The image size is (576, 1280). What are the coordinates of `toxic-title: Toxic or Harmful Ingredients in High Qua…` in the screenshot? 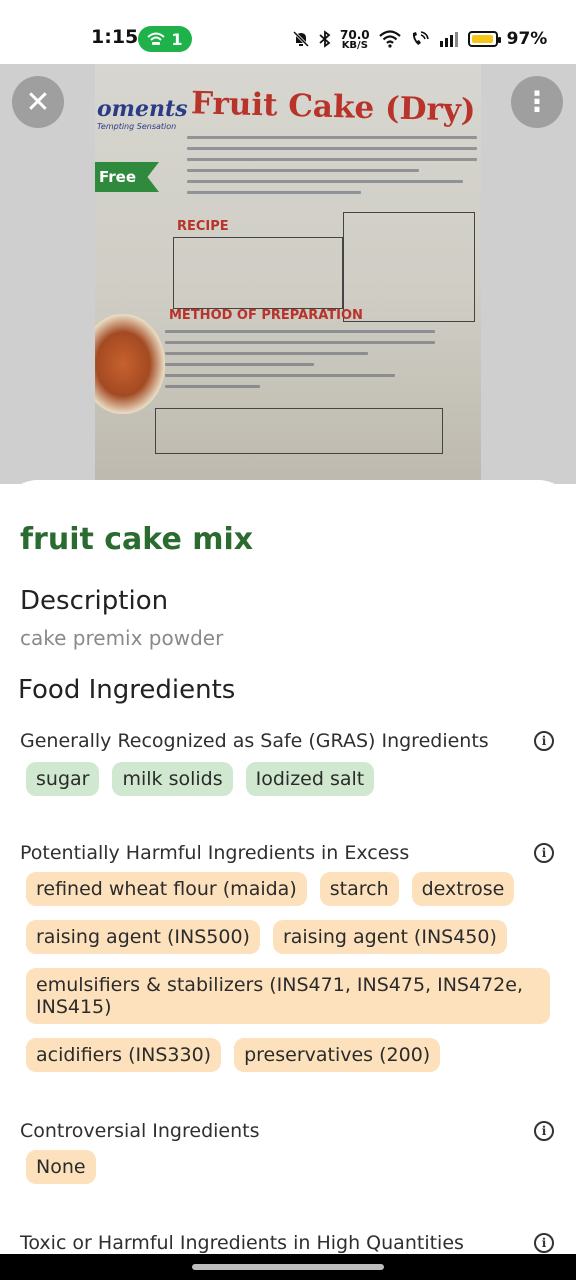 It's located at (242, 1243).